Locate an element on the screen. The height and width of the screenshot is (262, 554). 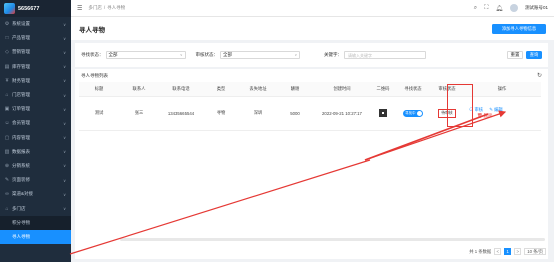
audit-status-value: 全部 is located at coordinates (227, 54).